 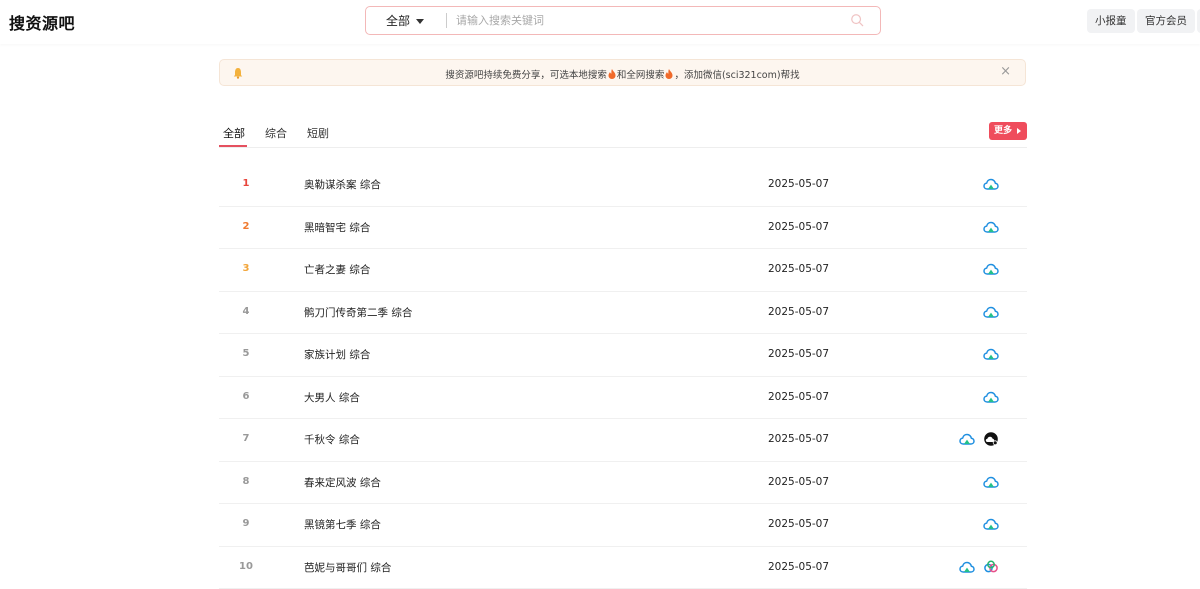 I want to click on category-tabs: 全部 综合 短剧 更多, so click(x=623, y=133).